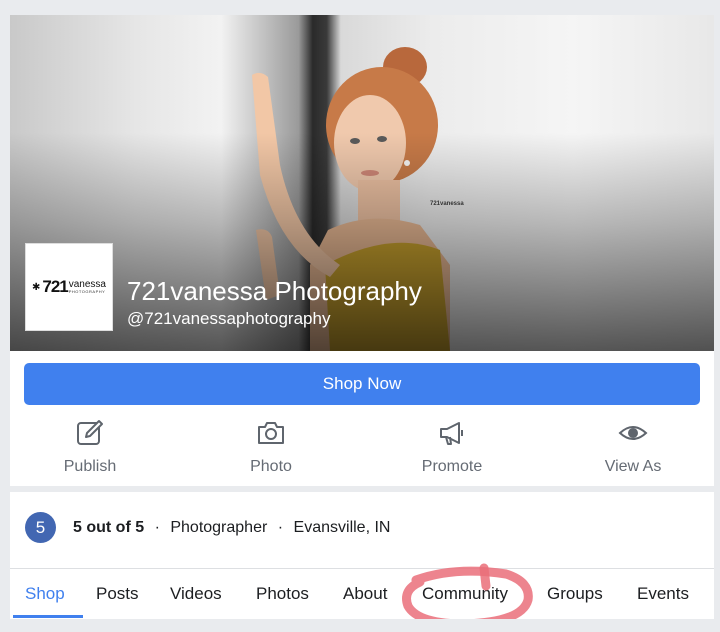 This screenshot has width=720, height=632. I want to click on view-as-label: View As, so click(633, 466).